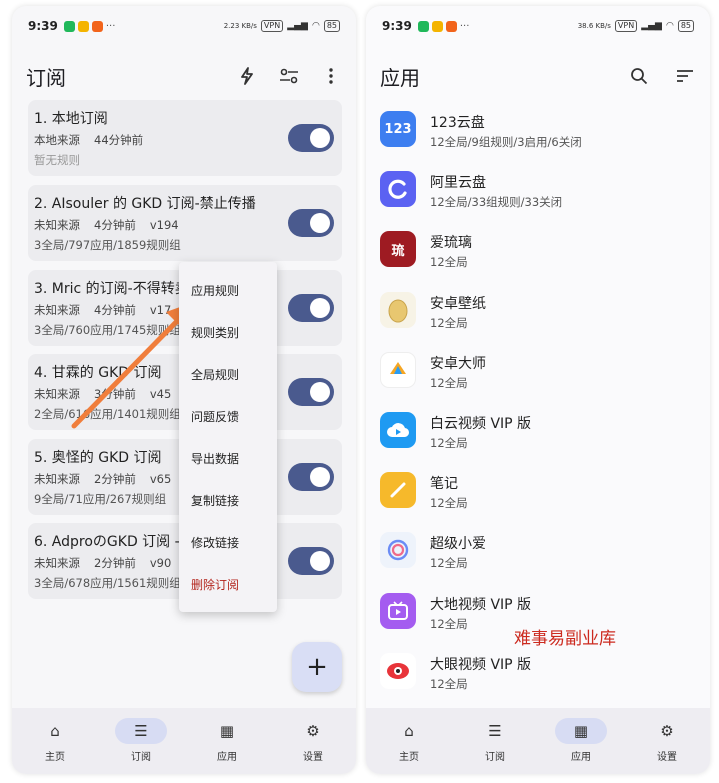 Image resolution: width=719 pixels, height=783 pixels. What do you see at coordinates (458, 183) in the screenshot?
I see `app-name: 阿里云盘` at bounding box center [458, 183].